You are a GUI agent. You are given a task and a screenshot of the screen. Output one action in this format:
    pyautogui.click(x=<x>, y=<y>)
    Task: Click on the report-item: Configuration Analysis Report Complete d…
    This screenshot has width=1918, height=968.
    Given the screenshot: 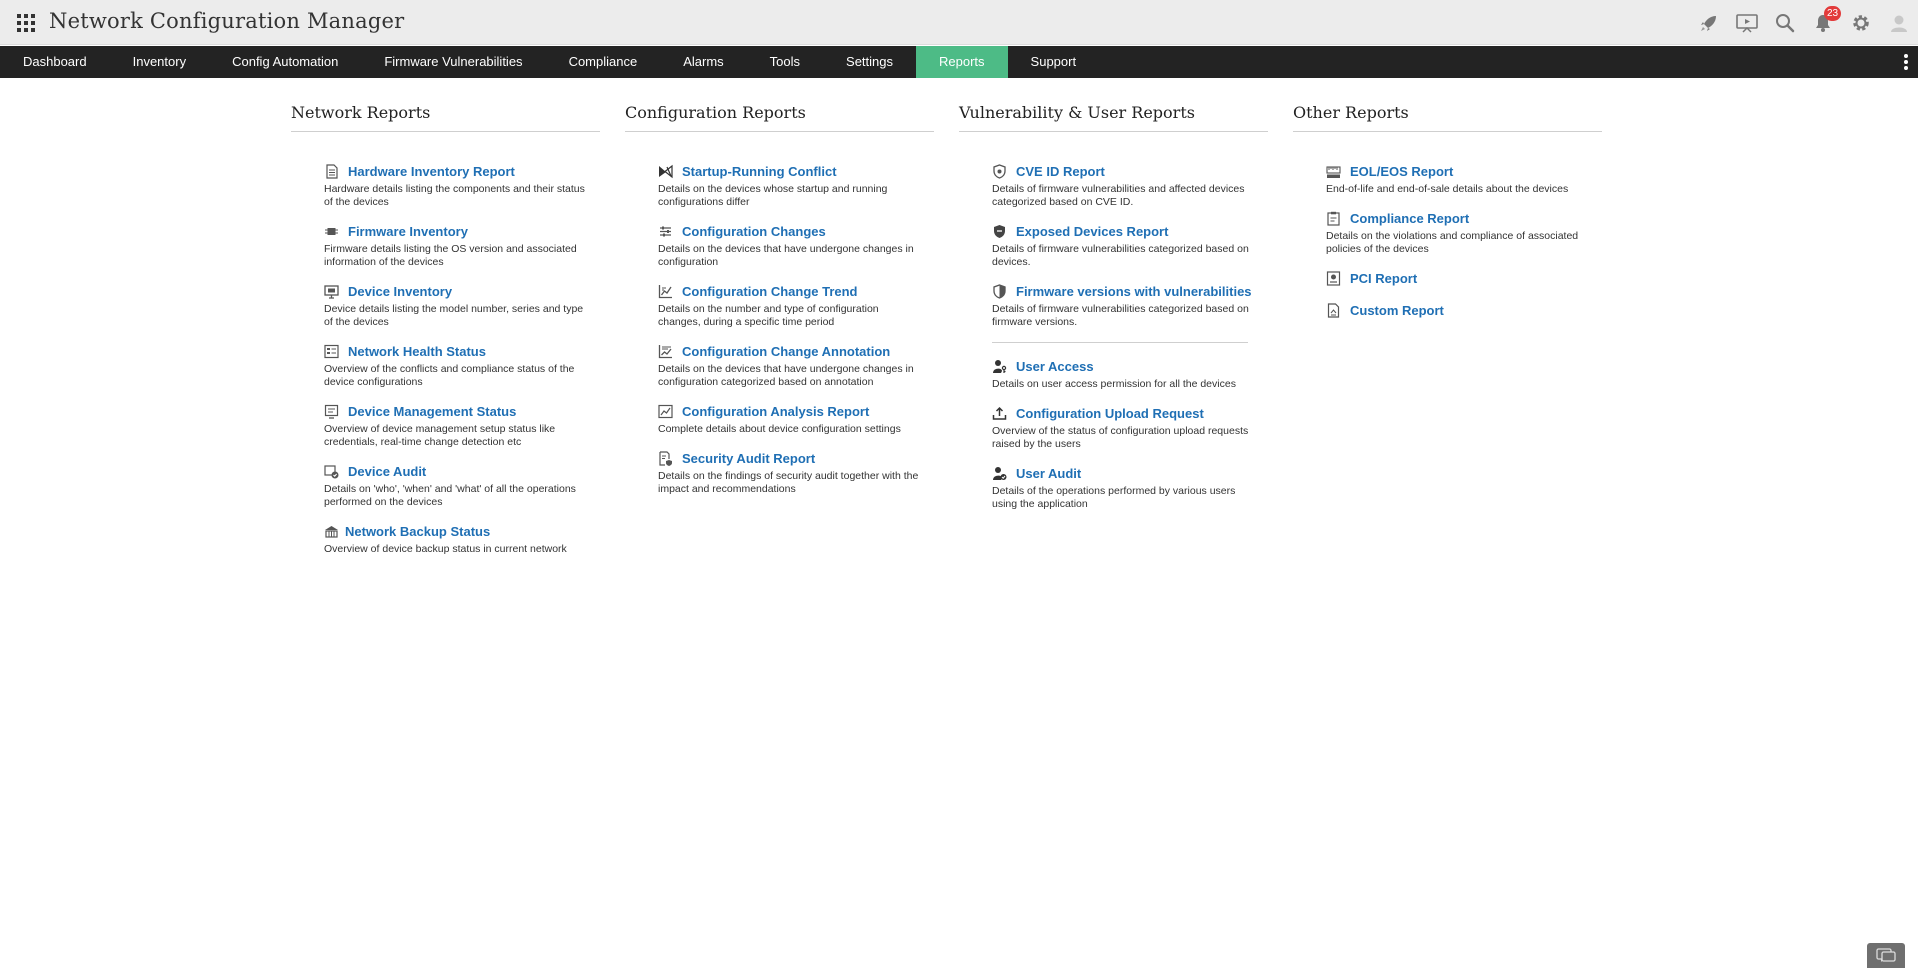 What is the action you would take?
    pyautogui.click(x=796, y=419)
    